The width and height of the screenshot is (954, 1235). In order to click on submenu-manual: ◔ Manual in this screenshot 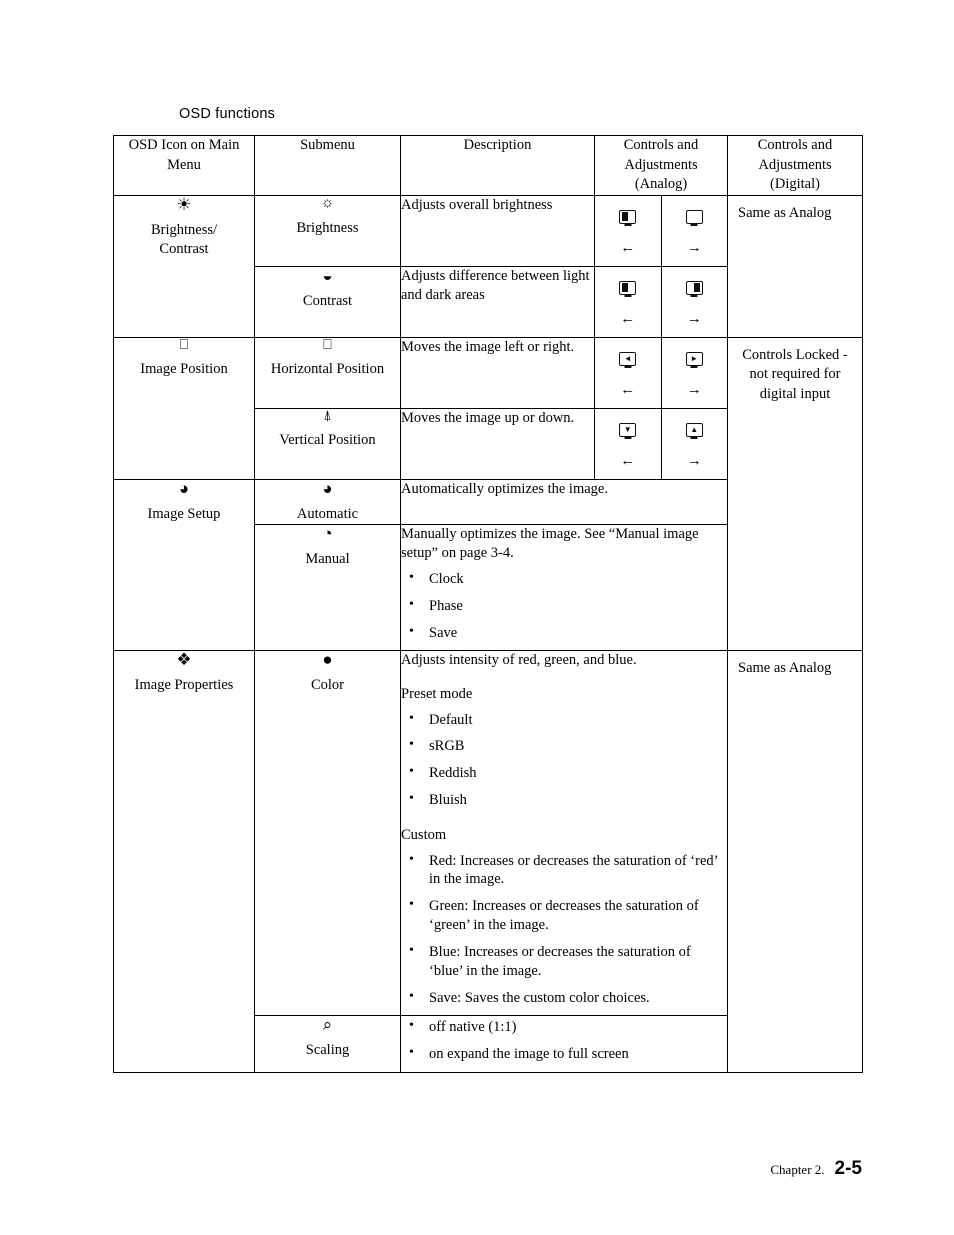, I will do `click(327, 587)`.